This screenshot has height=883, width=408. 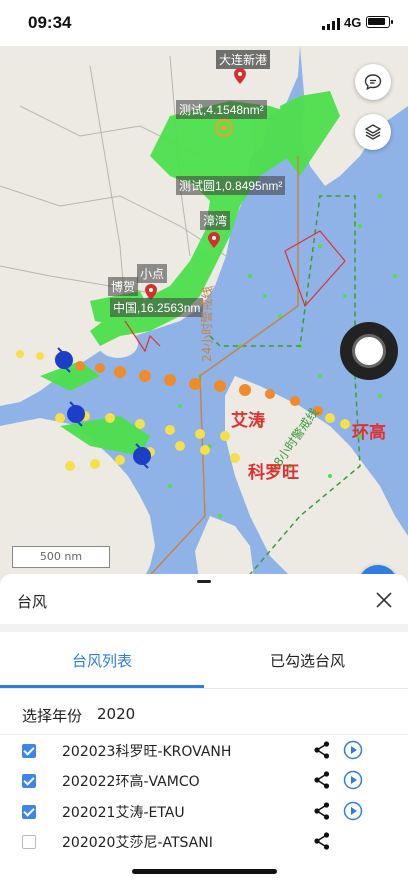 I want to click on layers-button, so click(x=373, y=132).